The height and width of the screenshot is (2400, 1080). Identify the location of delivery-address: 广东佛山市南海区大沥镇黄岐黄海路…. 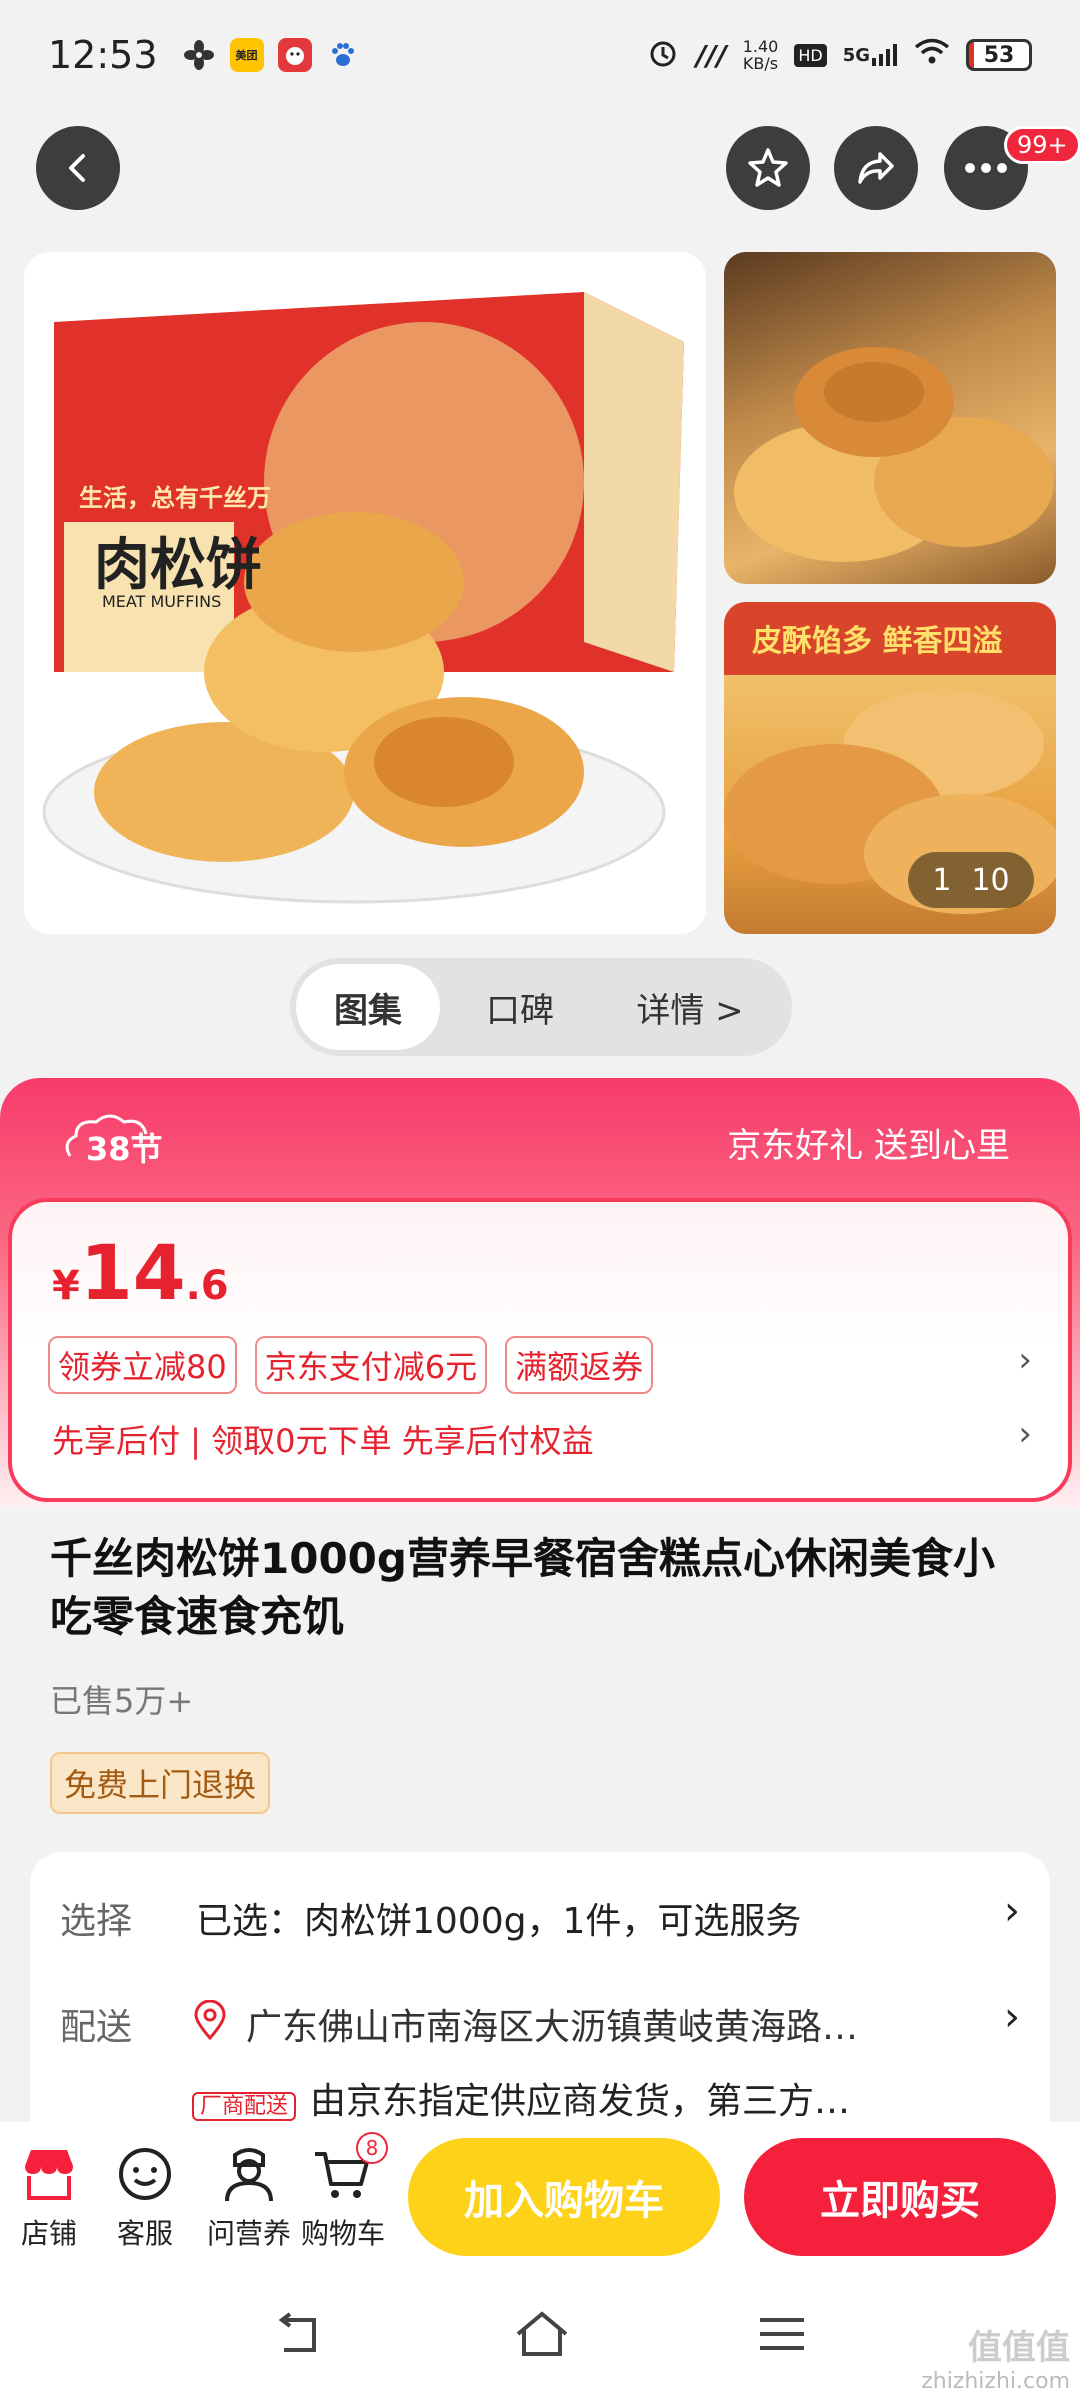
(552, 2027).